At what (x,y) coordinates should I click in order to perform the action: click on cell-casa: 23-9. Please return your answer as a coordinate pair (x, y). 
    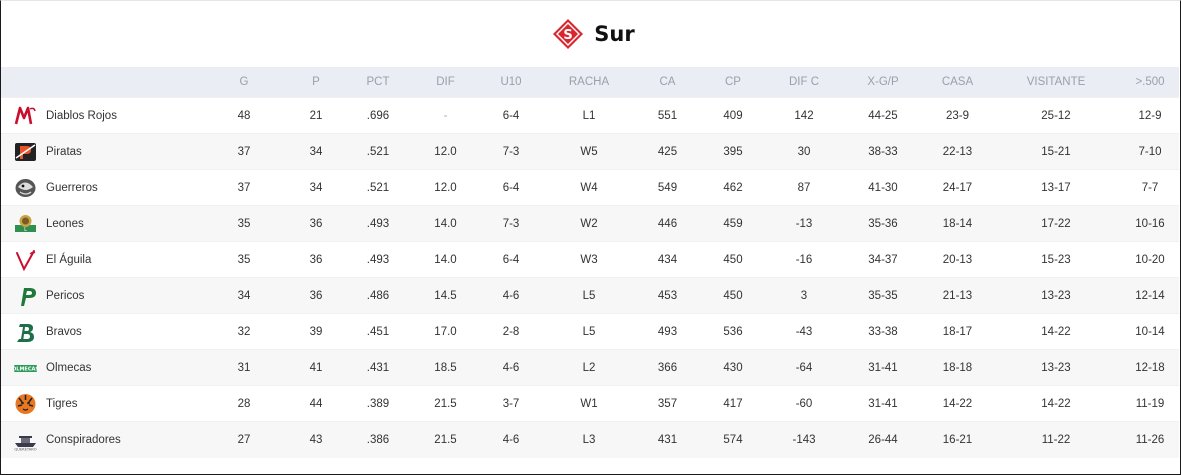
    Looking at the image, I should click on (957, 115).